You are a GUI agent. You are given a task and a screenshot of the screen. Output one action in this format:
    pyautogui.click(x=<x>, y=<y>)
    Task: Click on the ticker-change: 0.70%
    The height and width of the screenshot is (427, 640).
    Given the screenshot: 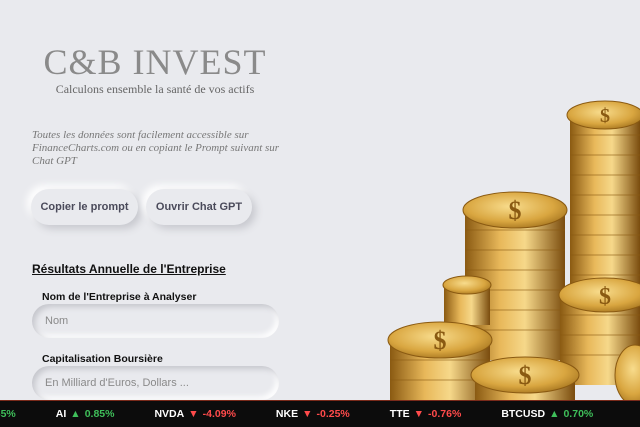 What is the action you would take?
    pyautogui.click(x=578, y=414)
    